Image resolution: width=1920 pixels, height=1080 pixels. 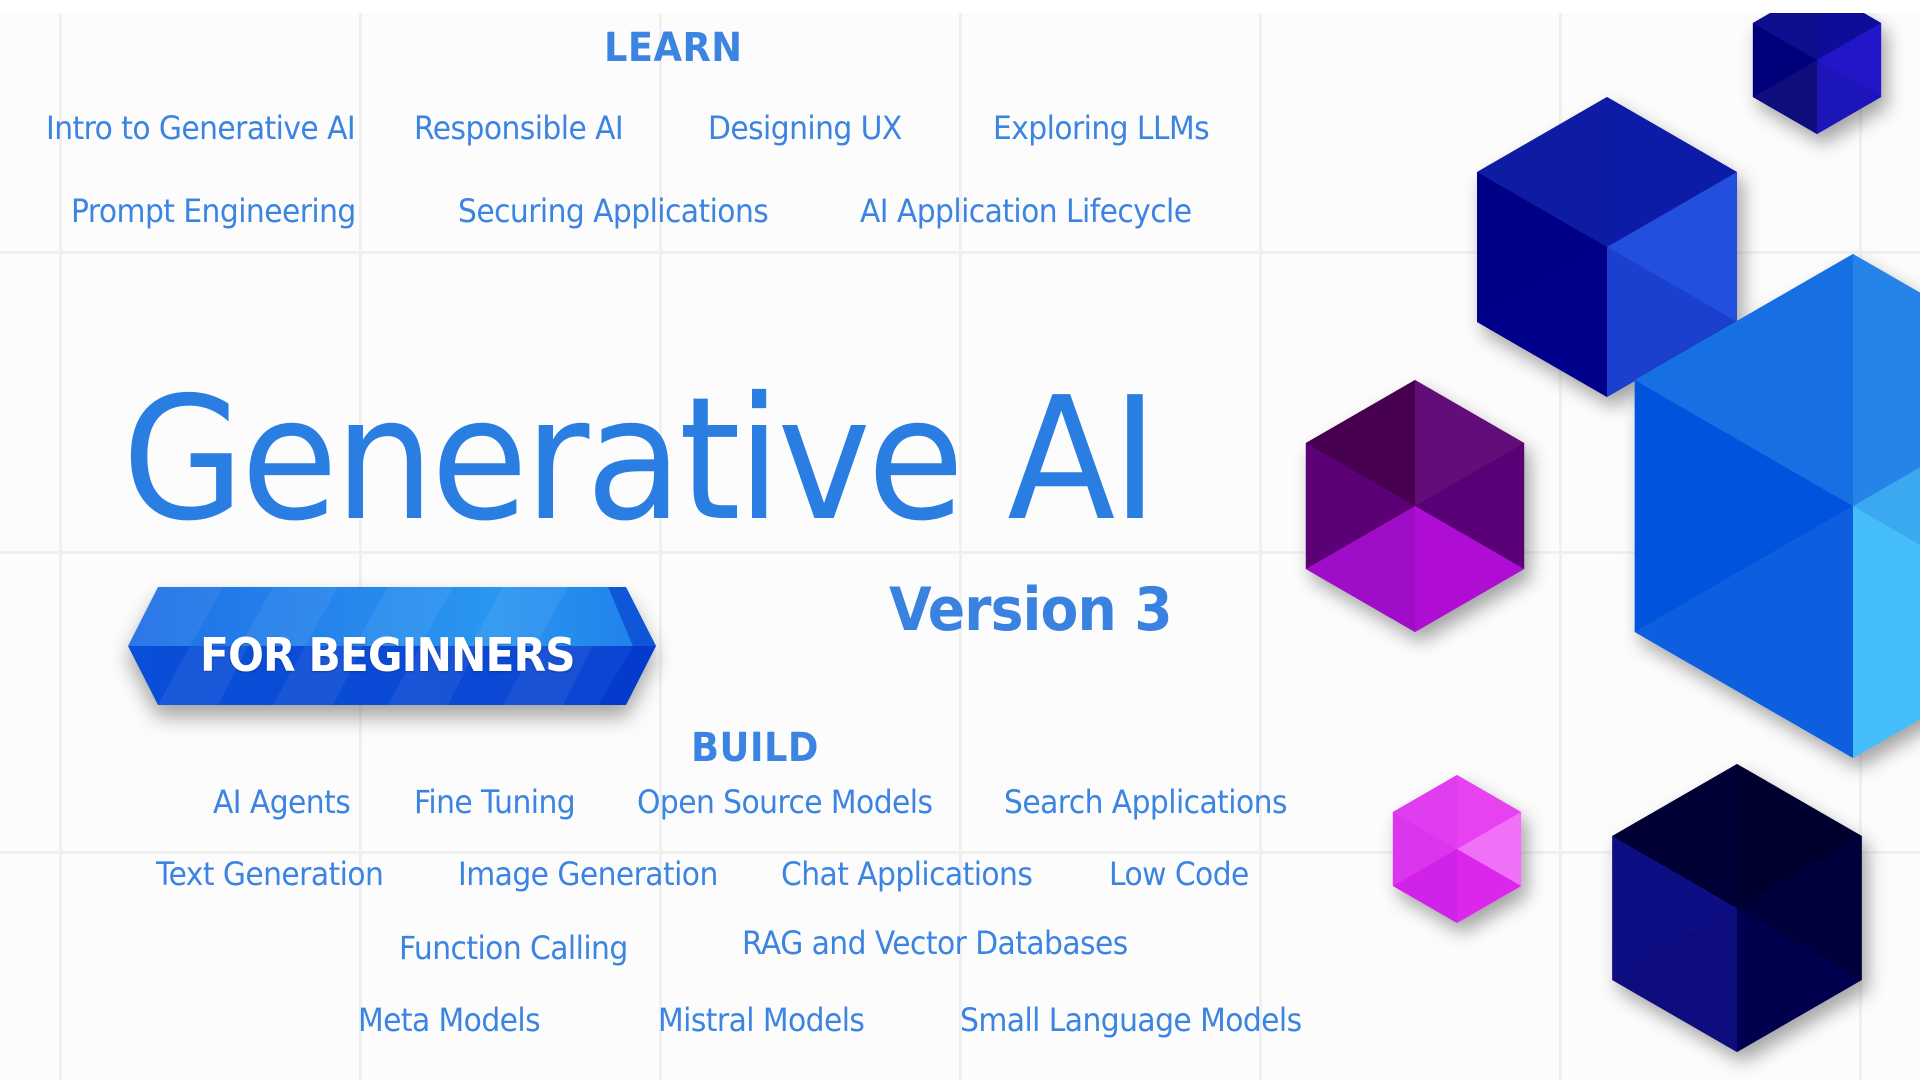 I want to click on hexagon-cube-navy-small-icon, so click(x=1817, y=73).